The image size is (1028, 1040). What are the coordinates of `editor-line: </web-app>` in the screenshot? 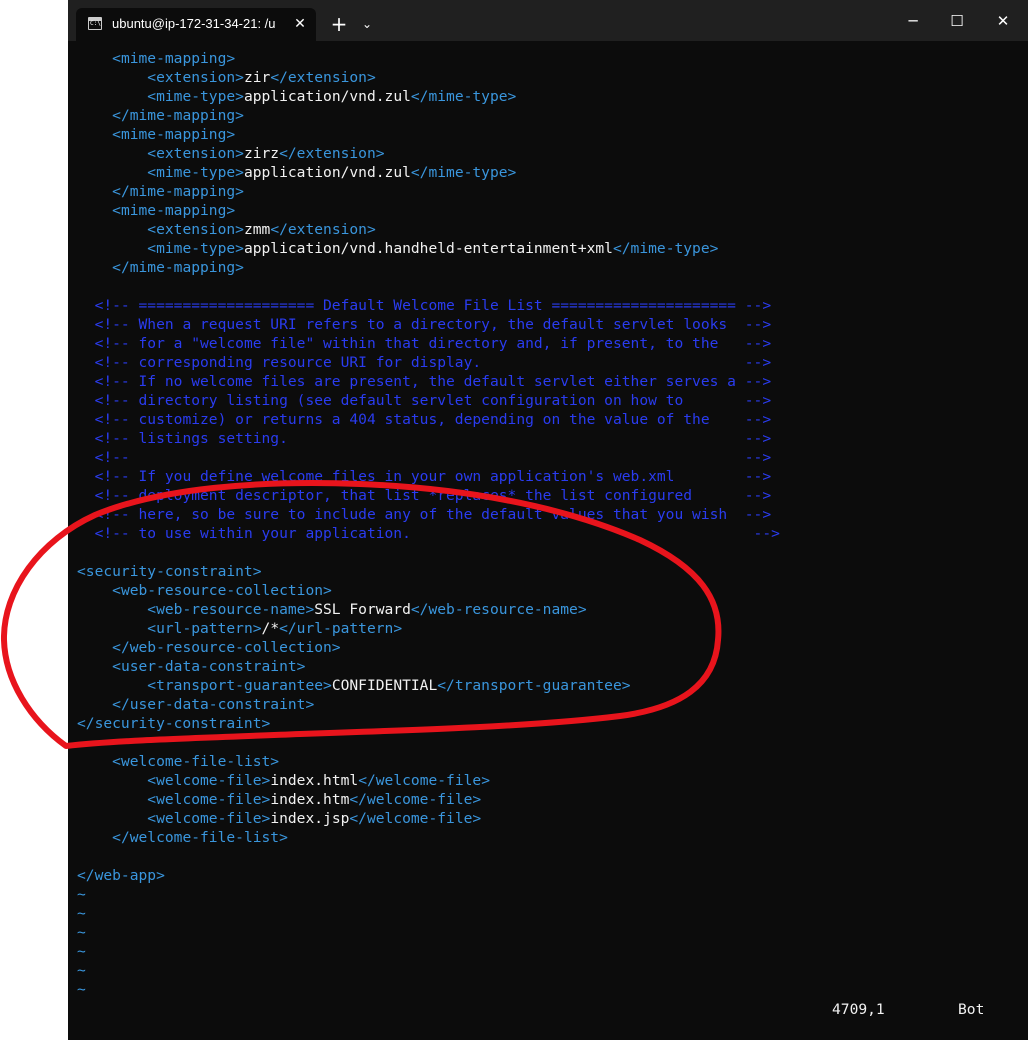 It's located at (121, 875).